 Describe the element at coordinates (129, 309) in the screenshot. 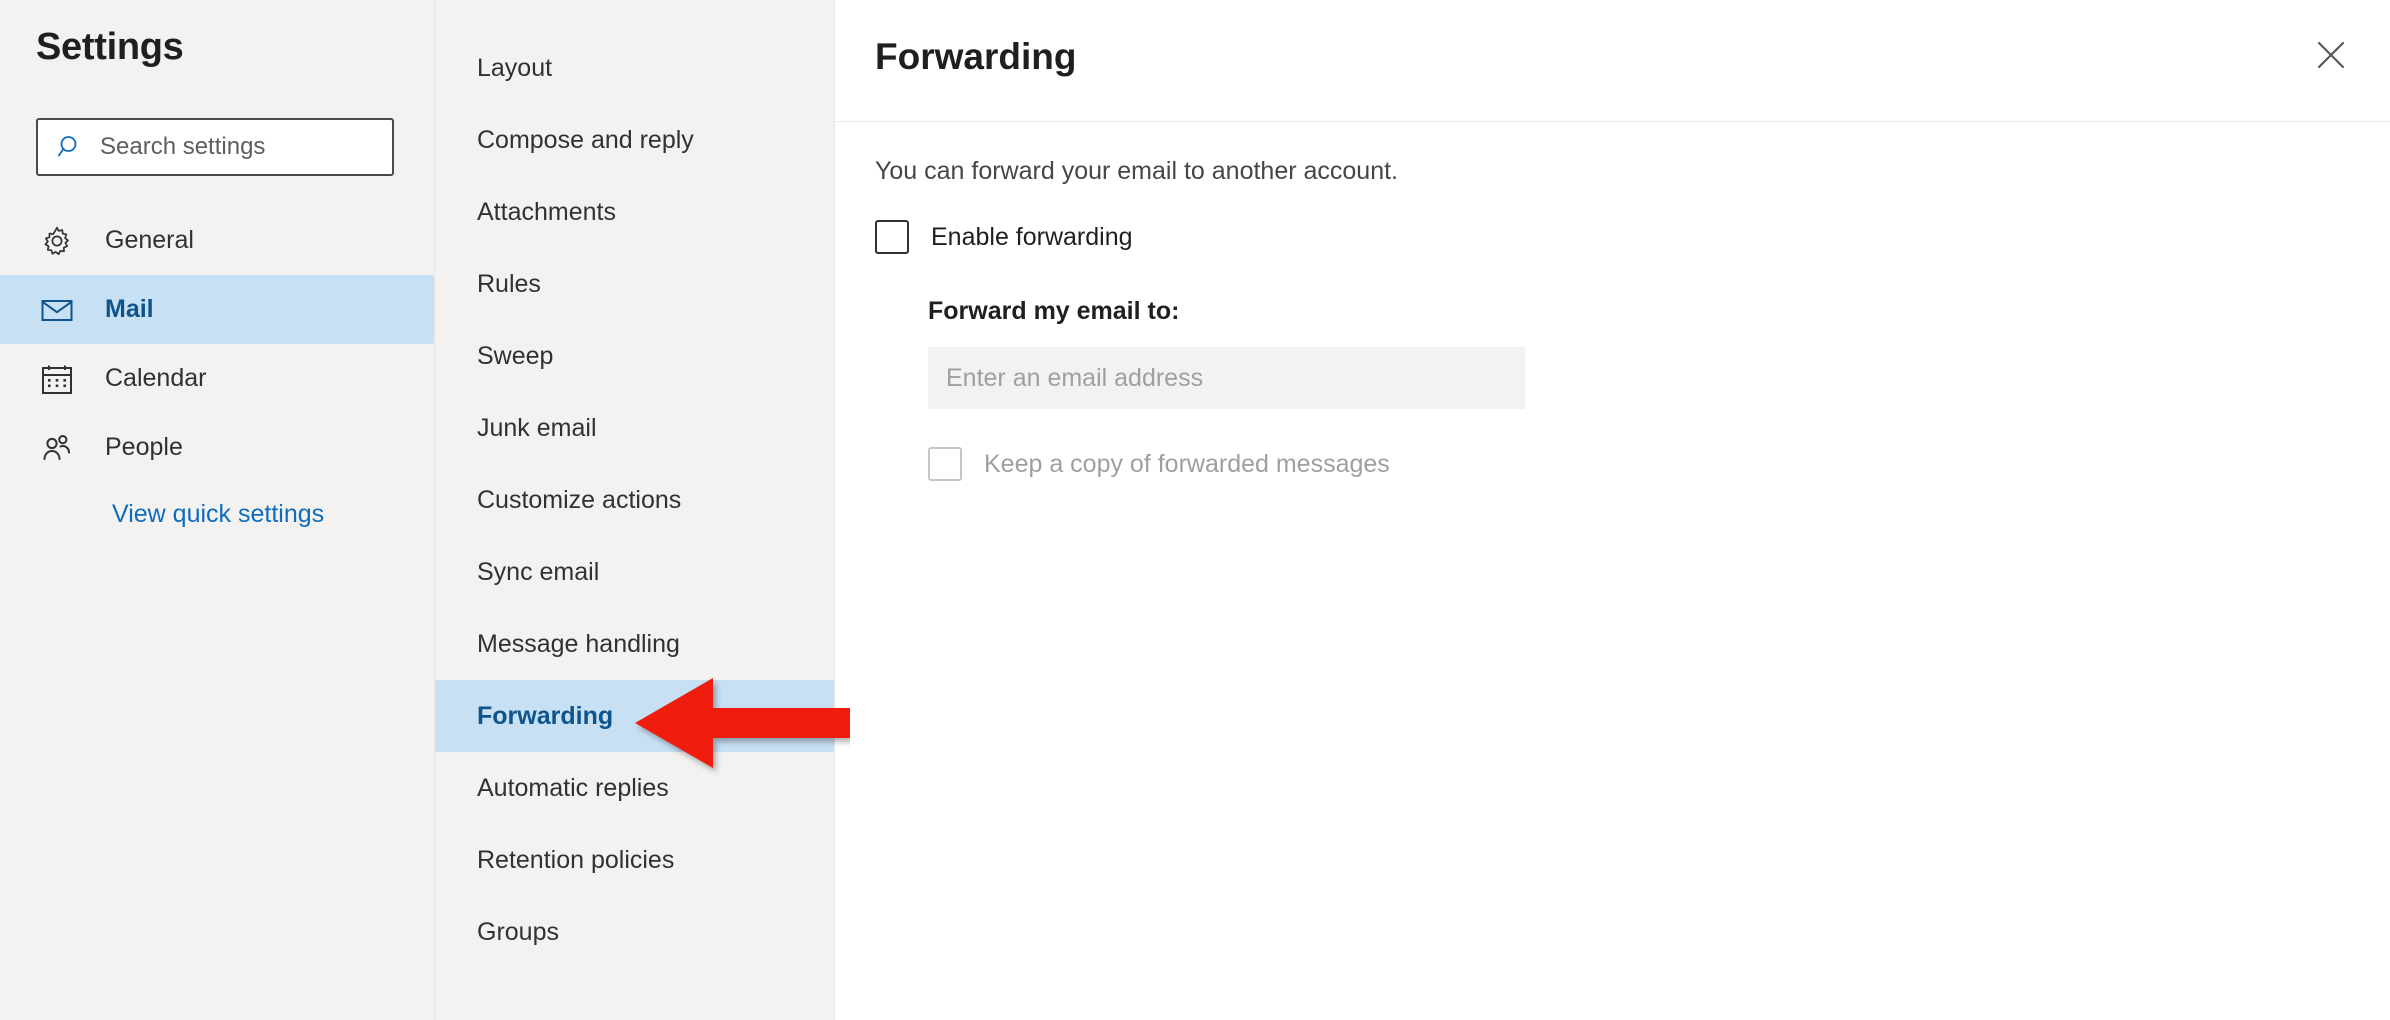

I see `sidebar-item-label: Mail` at that location.